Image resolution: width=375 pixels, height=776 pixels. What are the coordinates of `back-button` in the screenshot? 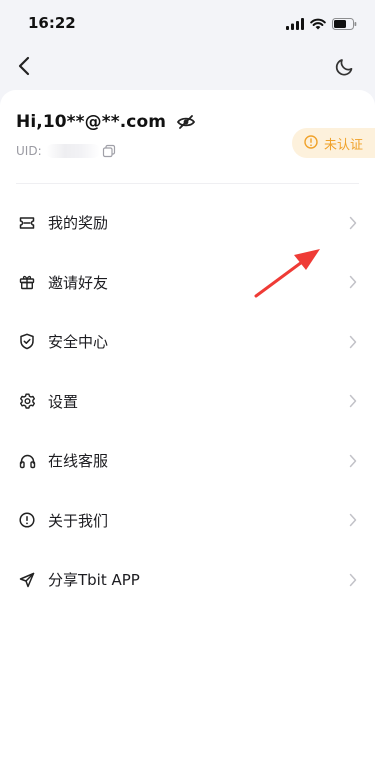 It's located at (24, 68).